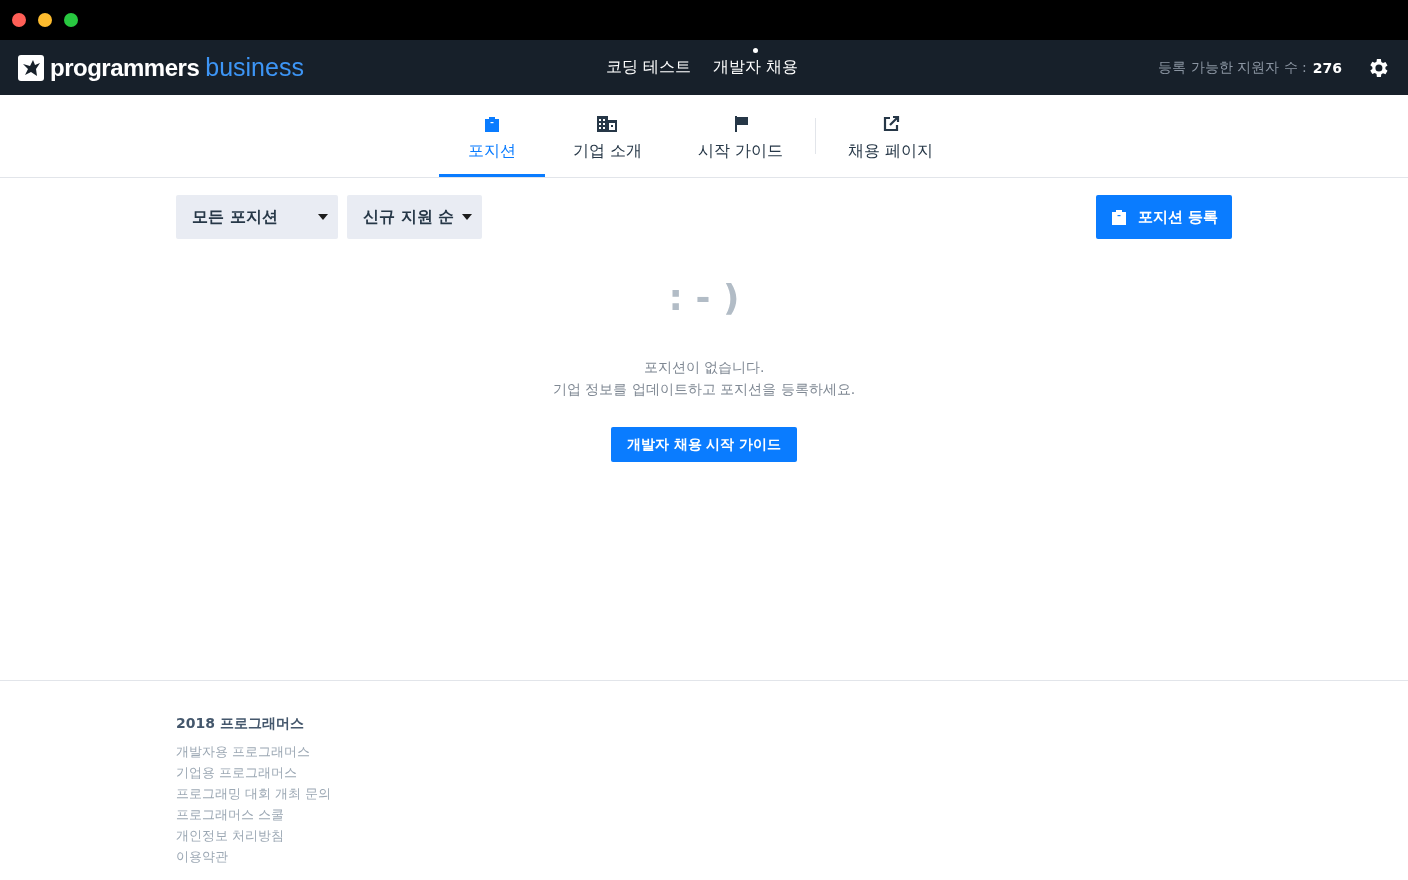  Describe the element at coordinates (891, 136) in the screenshot. I see `tab: 채용 페이지` at that location.